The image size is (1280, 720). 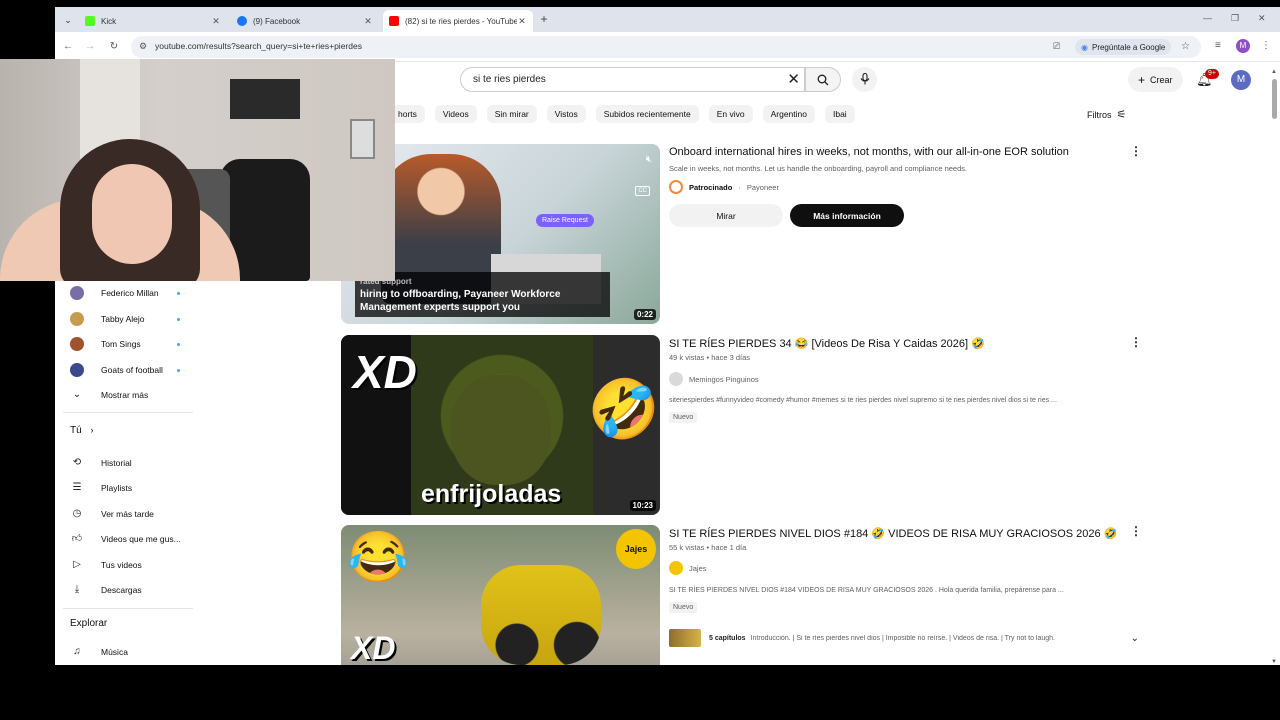 I want to click on sidebar-item-playlists: ☰ Playlists, so click(x=128, y=488).